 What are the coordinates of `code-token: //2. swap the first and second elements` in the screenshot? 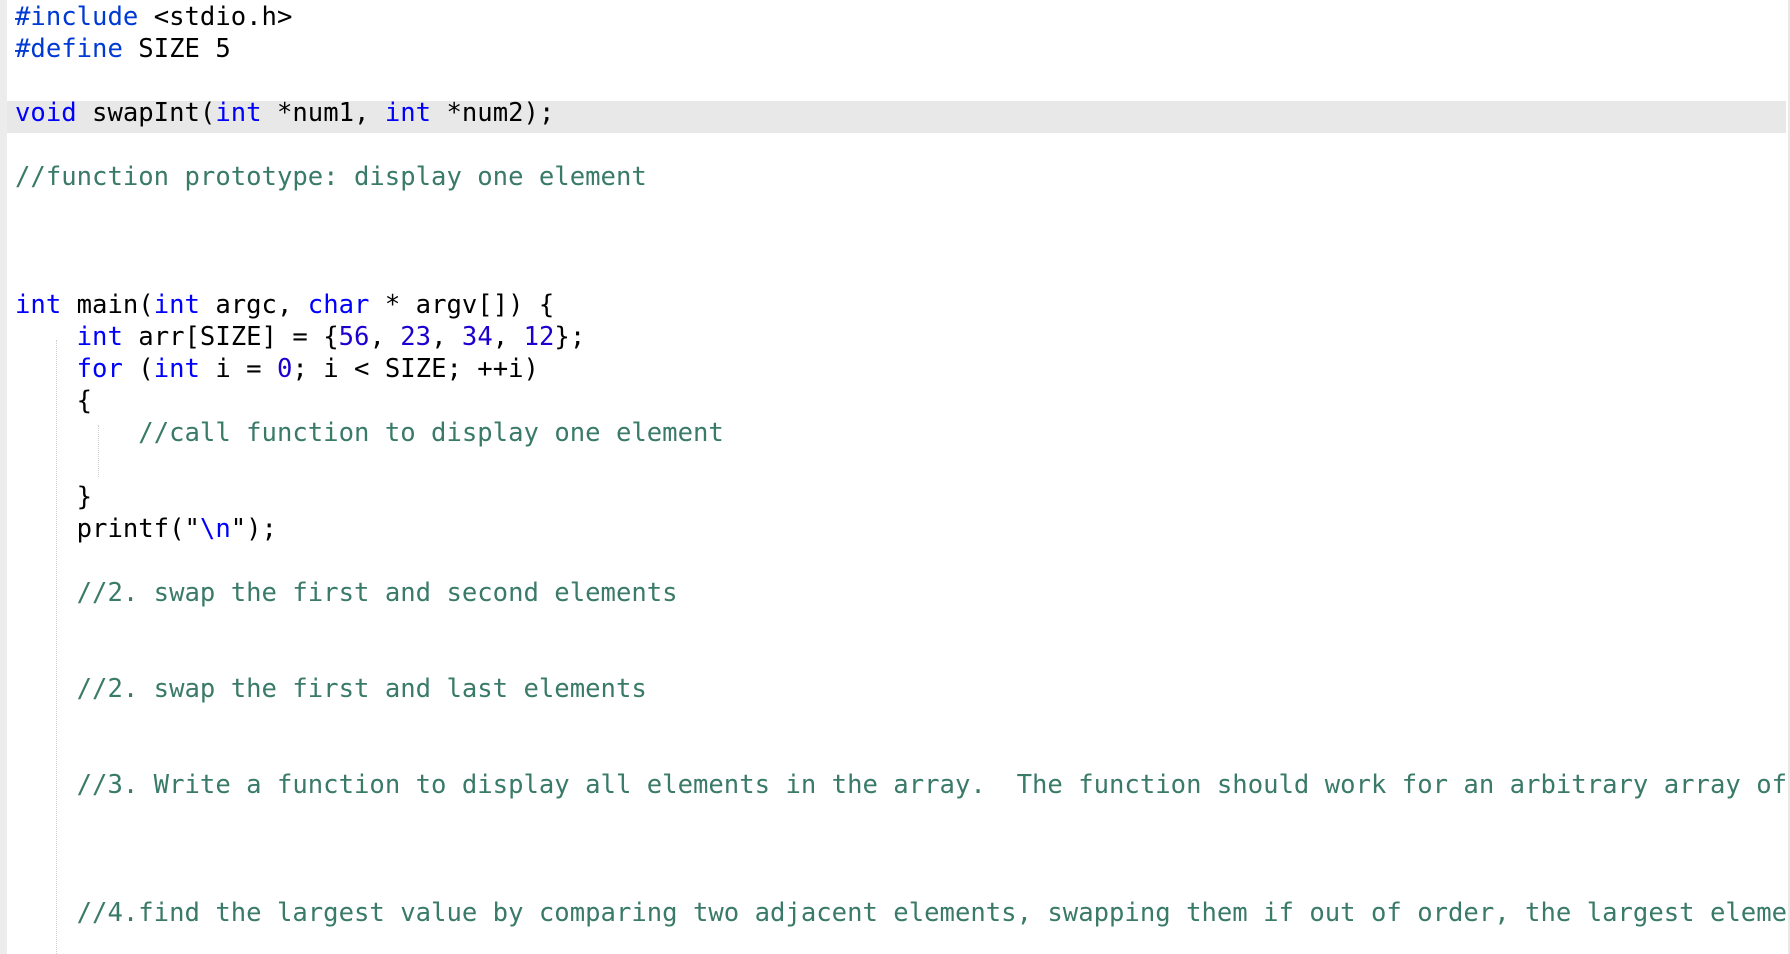 It's located at (377, 593).